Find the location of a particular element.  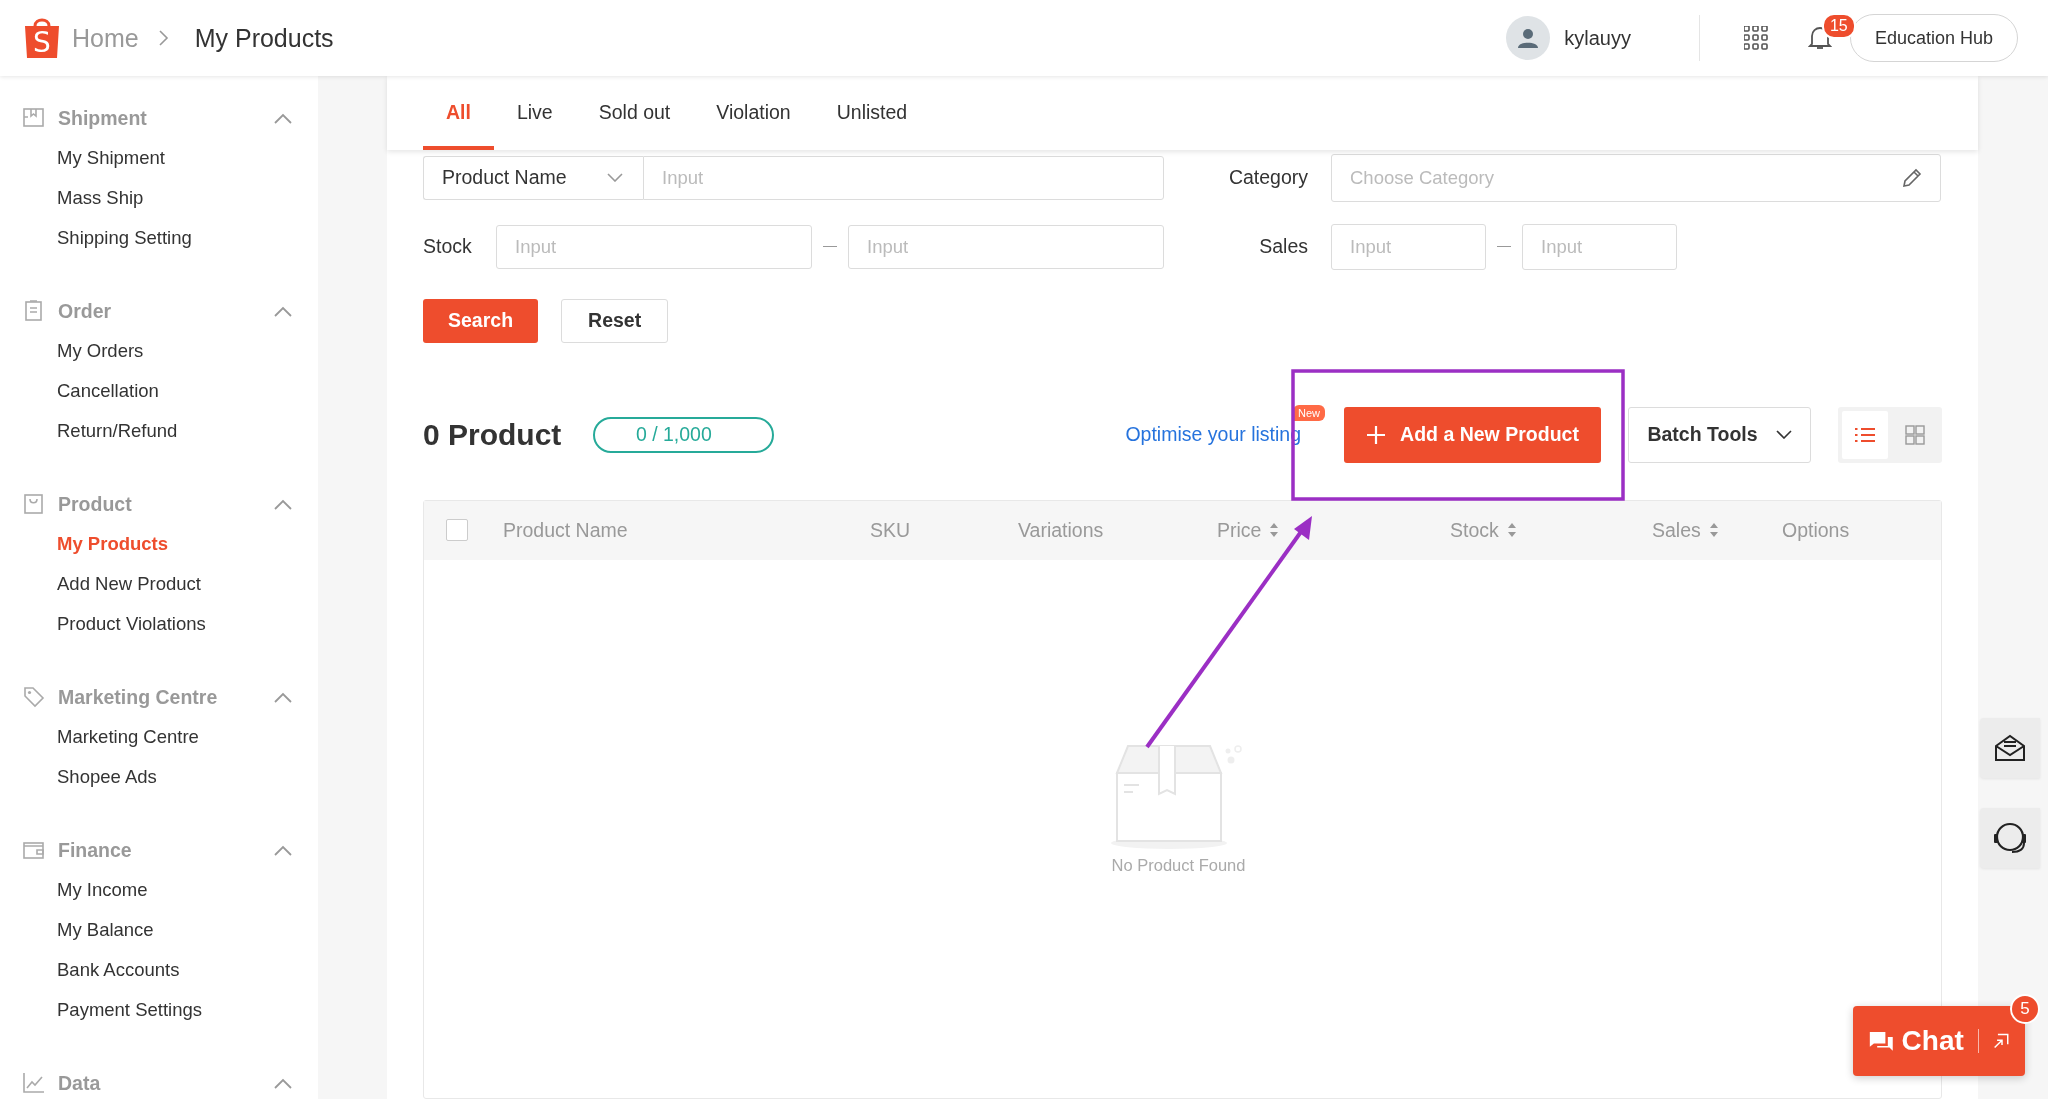

product-count: 0 Product is located at coordinates (492, 434).